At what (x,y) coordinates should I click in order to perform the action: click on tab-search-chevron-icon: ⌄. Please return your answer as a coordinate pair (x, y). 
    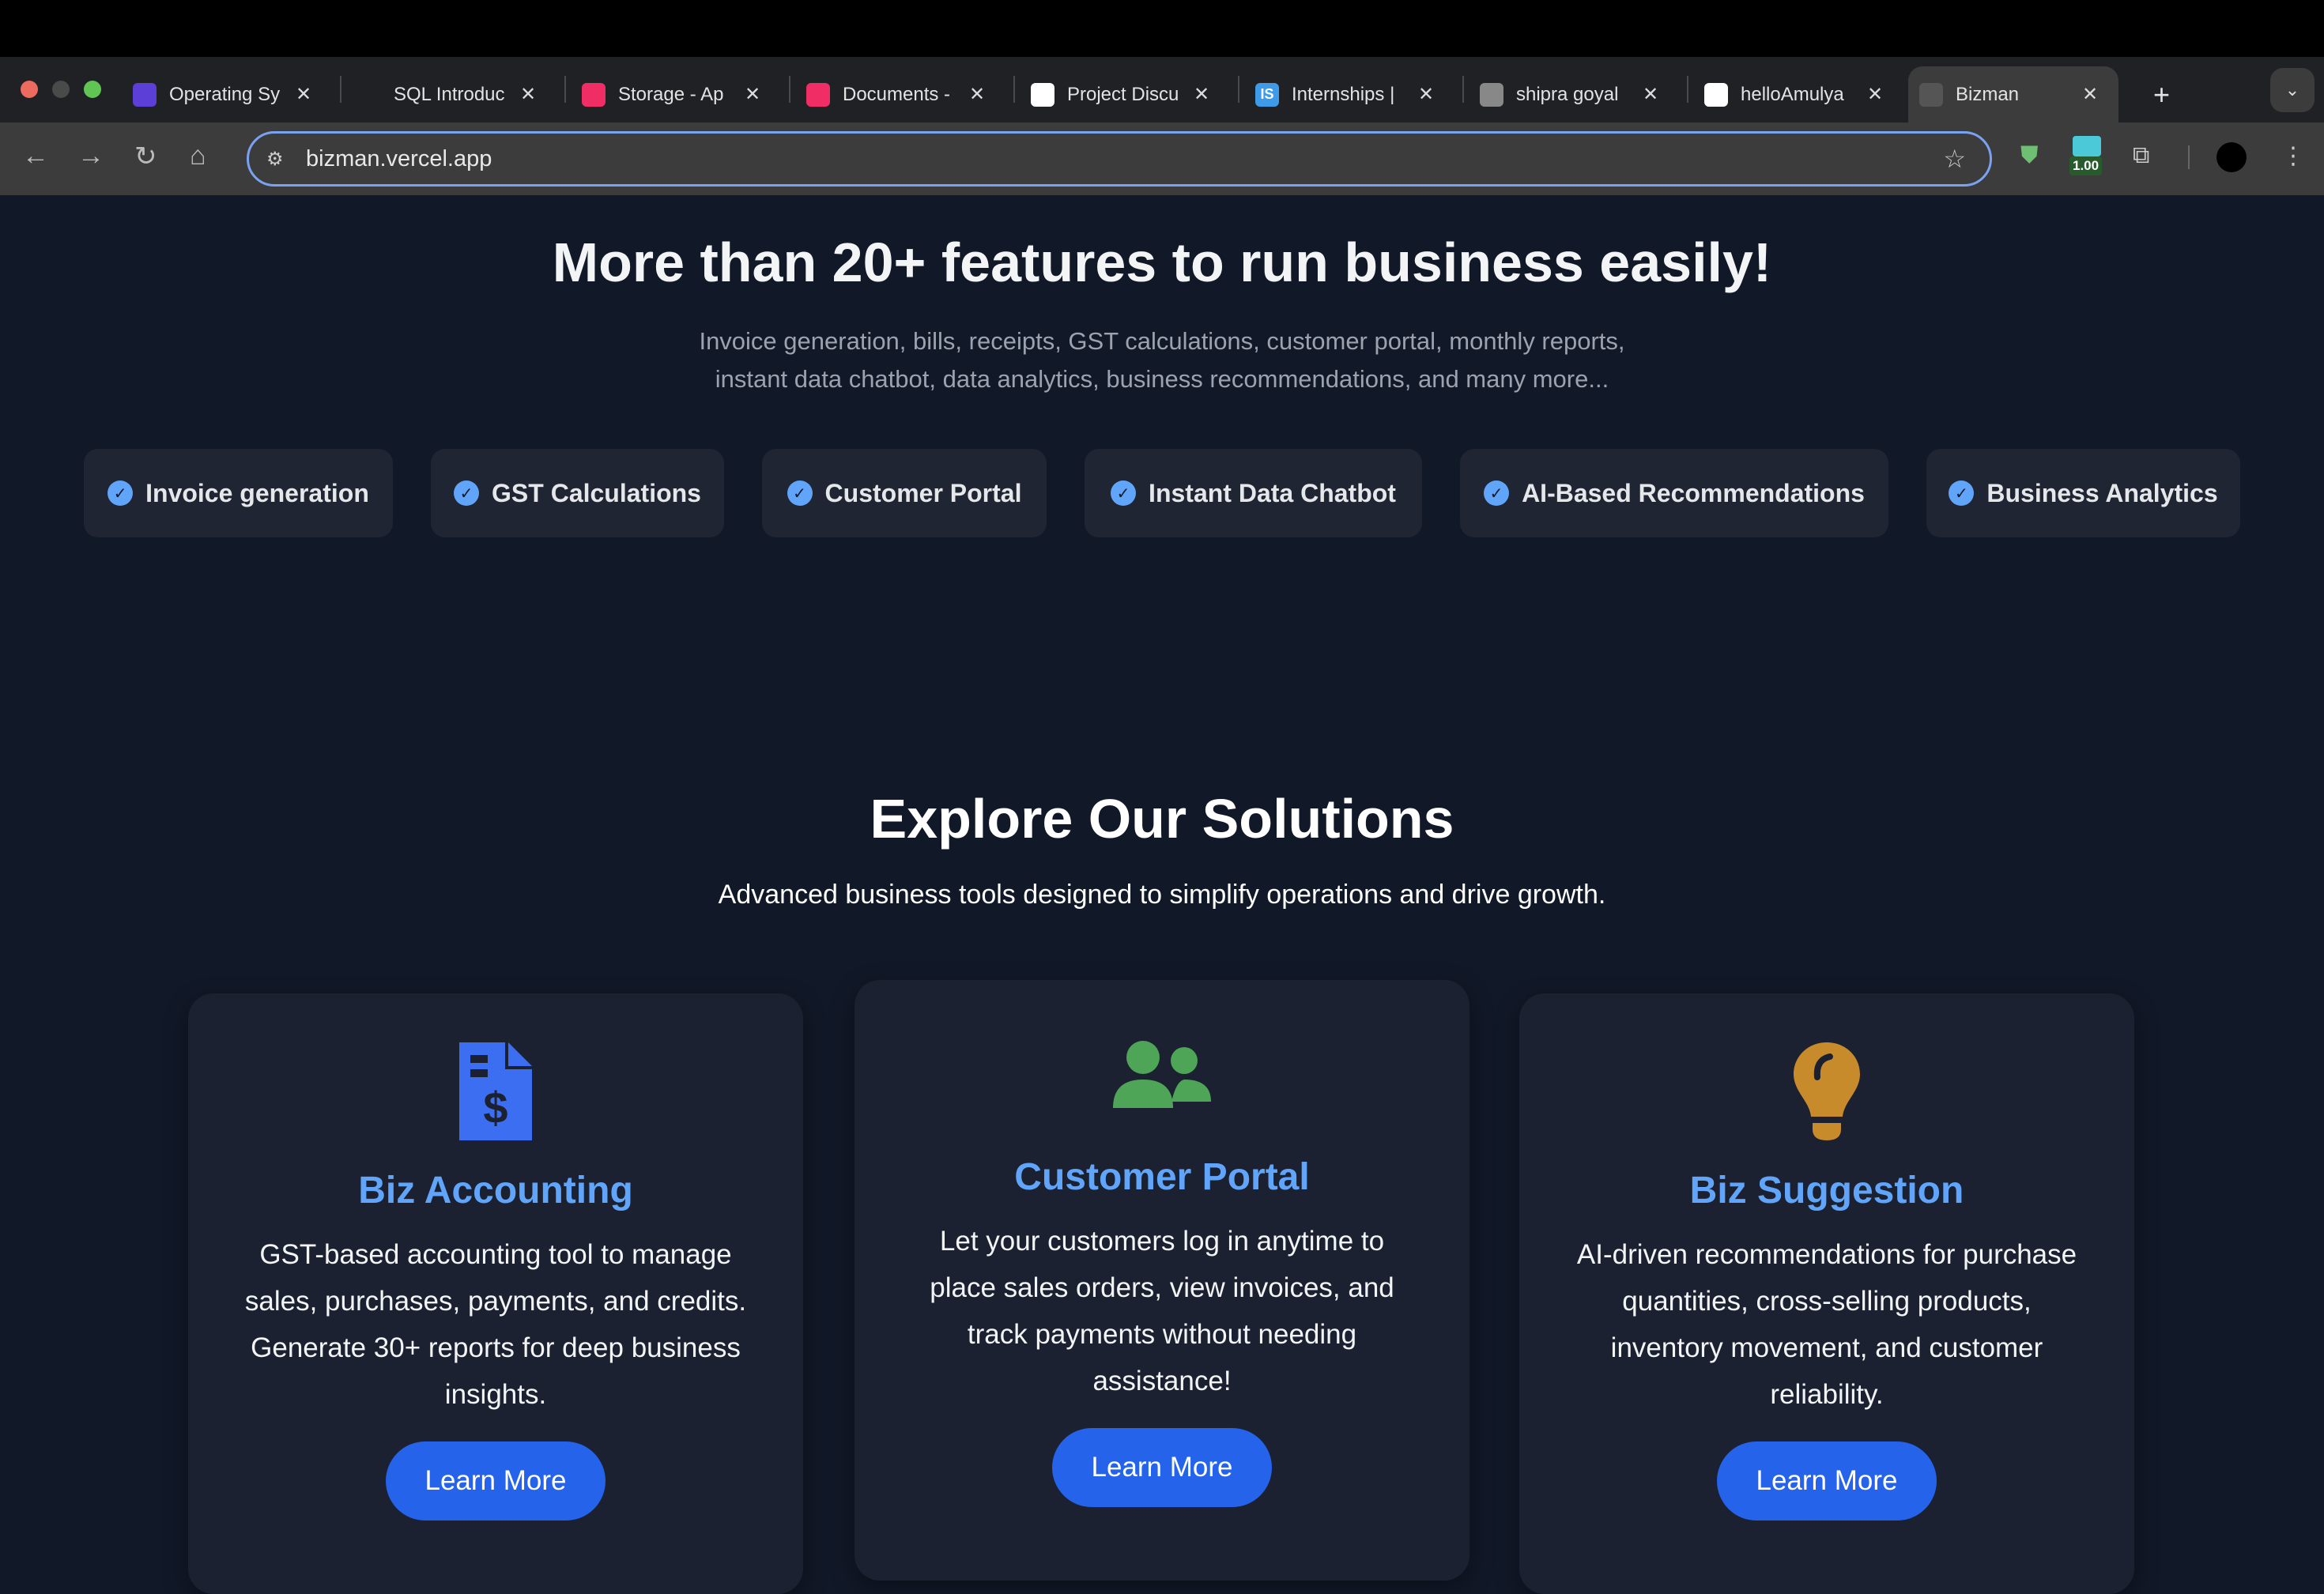
    Looking at the image, I should click on (2292, 90).